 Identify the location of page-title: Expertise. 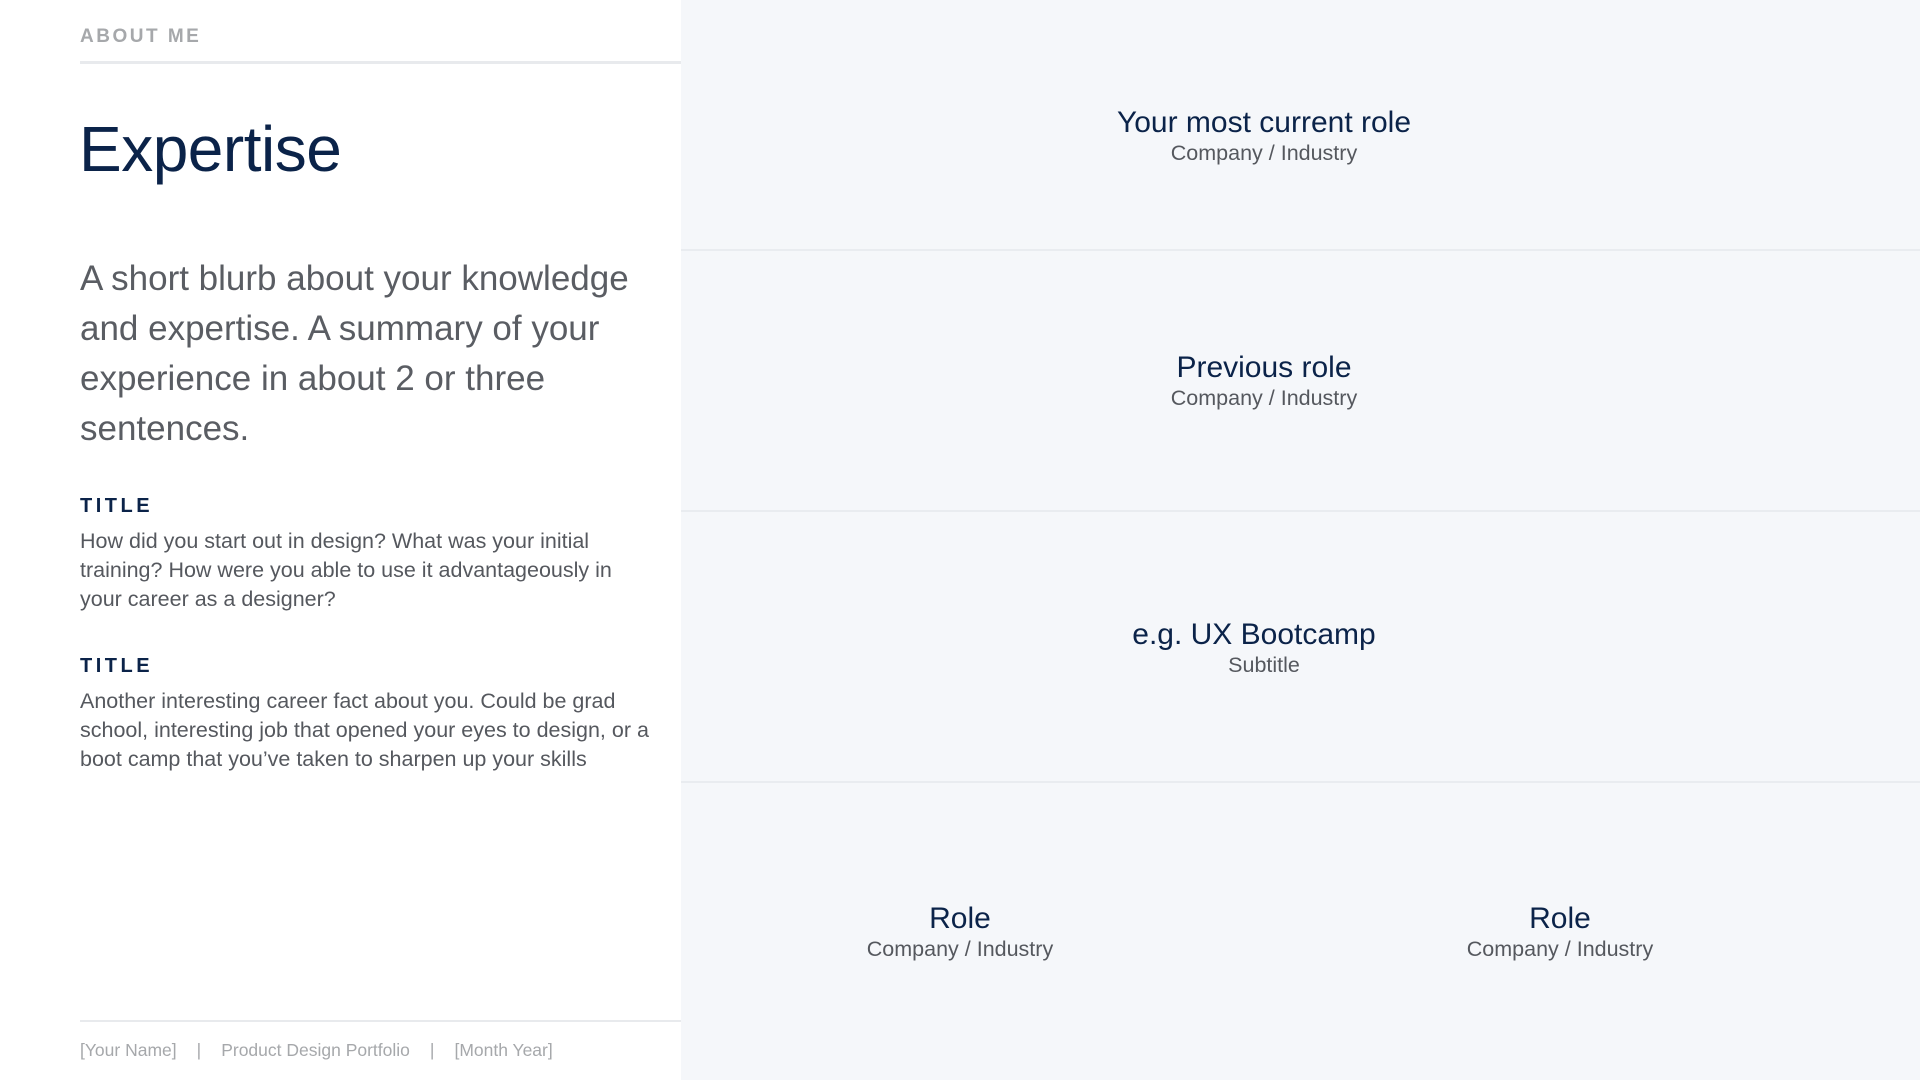
(210, 149).